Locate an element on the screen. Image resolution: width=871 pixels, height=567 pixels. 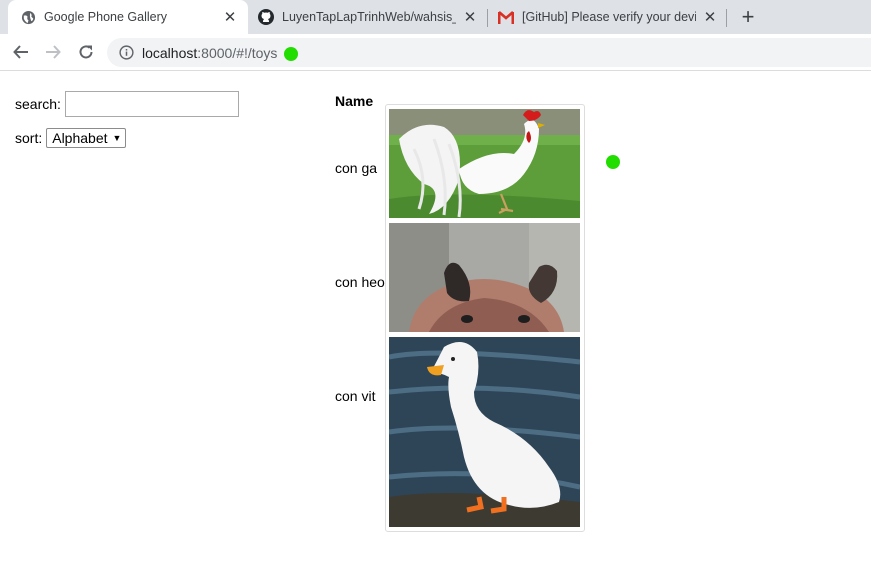
globe-icon is located at coordinates (28, 17).